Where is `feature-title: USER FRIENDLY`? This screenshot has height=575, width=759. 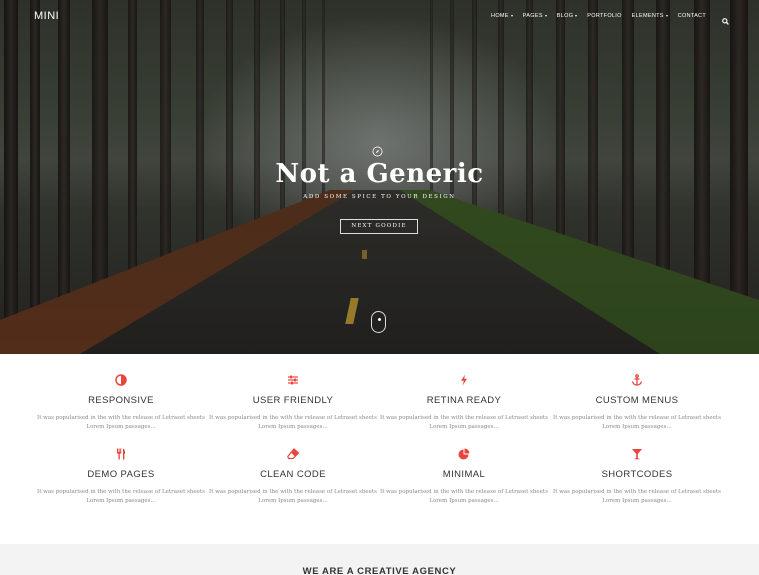
feature-title: USER FRIENDLY is located at coordinates (293, 400).